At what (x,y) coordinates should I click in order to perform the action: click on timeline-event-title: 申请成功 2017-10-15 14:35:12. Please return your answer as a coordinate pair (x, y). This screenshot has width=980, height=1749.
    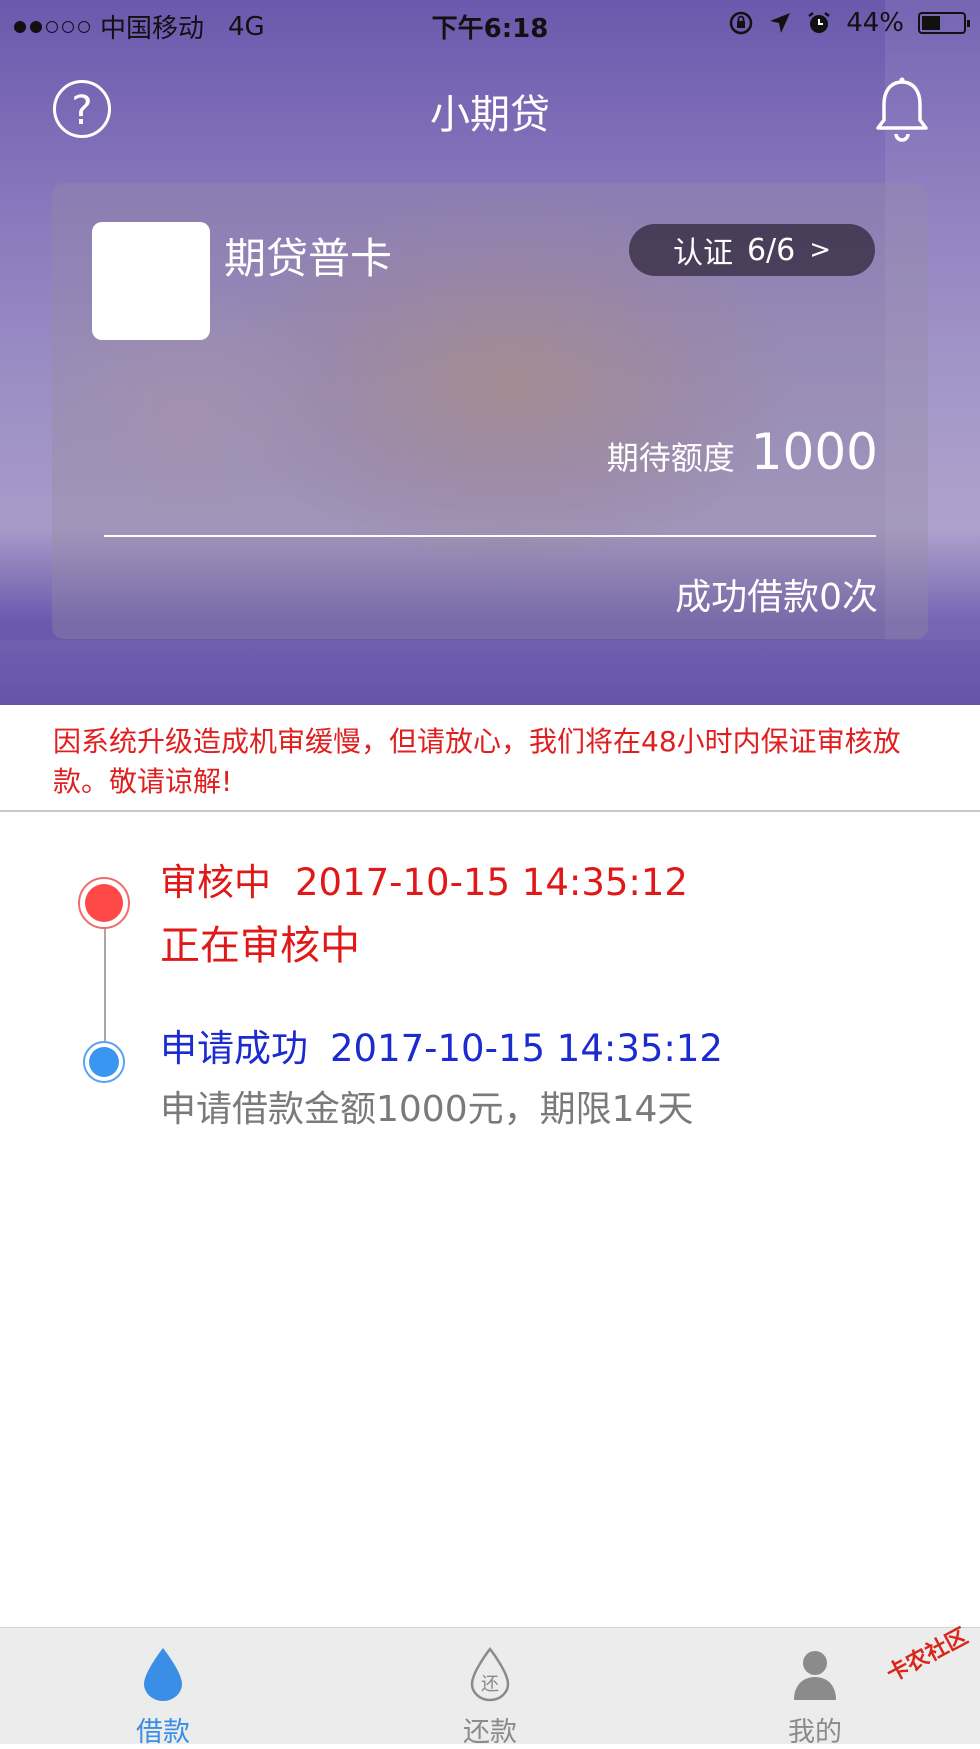
    Looking at the image, I should click on (441, 1045).